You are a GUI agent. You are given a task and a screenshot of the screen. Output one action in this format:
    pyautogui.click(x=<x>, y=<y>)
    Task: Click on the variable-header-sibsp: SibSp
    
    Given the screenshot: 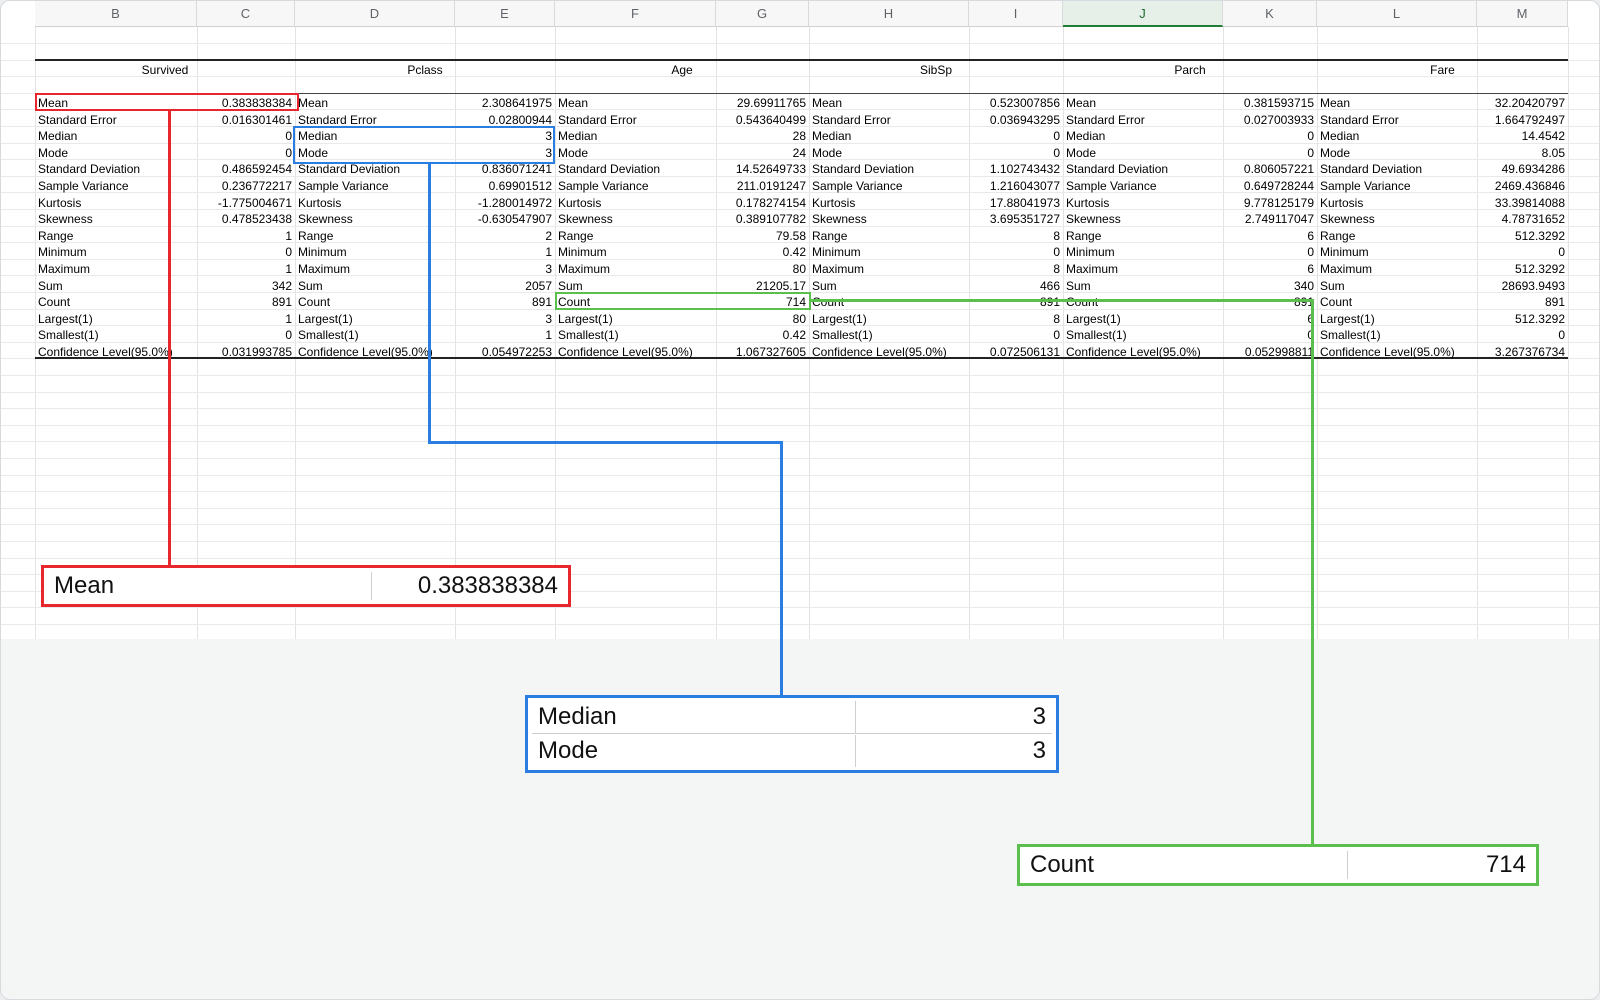 What is the action you would take?
    pyautogui.click(x=936, y=70)
    